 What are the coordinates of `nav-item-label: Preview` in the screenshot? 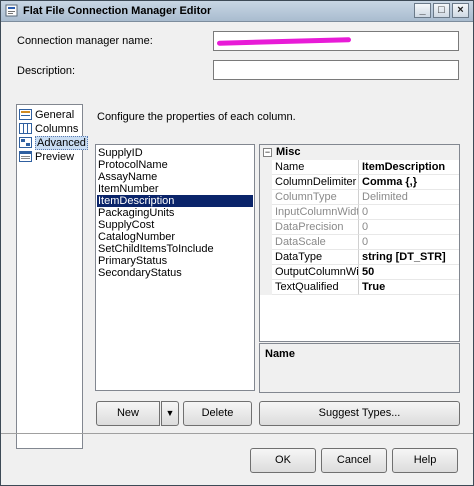 It's located at (55, 157).